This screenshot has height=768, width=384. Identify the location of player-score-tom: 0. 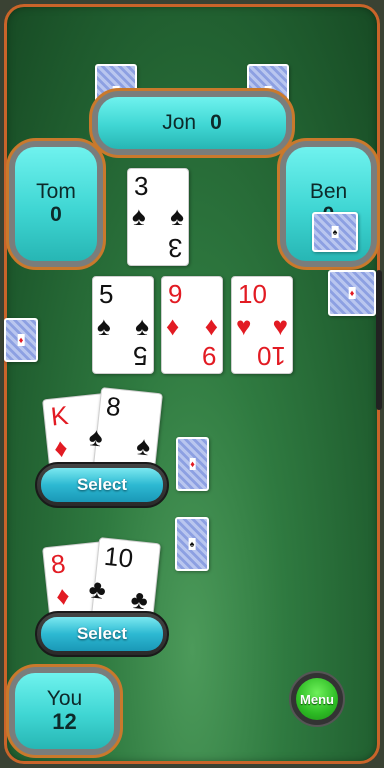
(56, 214).